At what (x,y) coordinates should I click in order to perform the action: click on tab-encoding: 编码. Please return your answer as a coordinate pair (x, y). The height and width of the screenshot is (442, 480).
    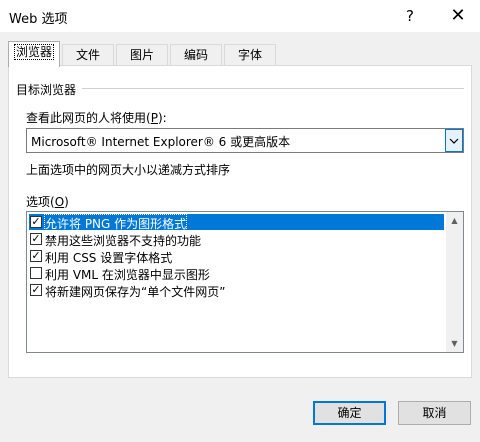
    Looking at the image, I should click on (196, 54).